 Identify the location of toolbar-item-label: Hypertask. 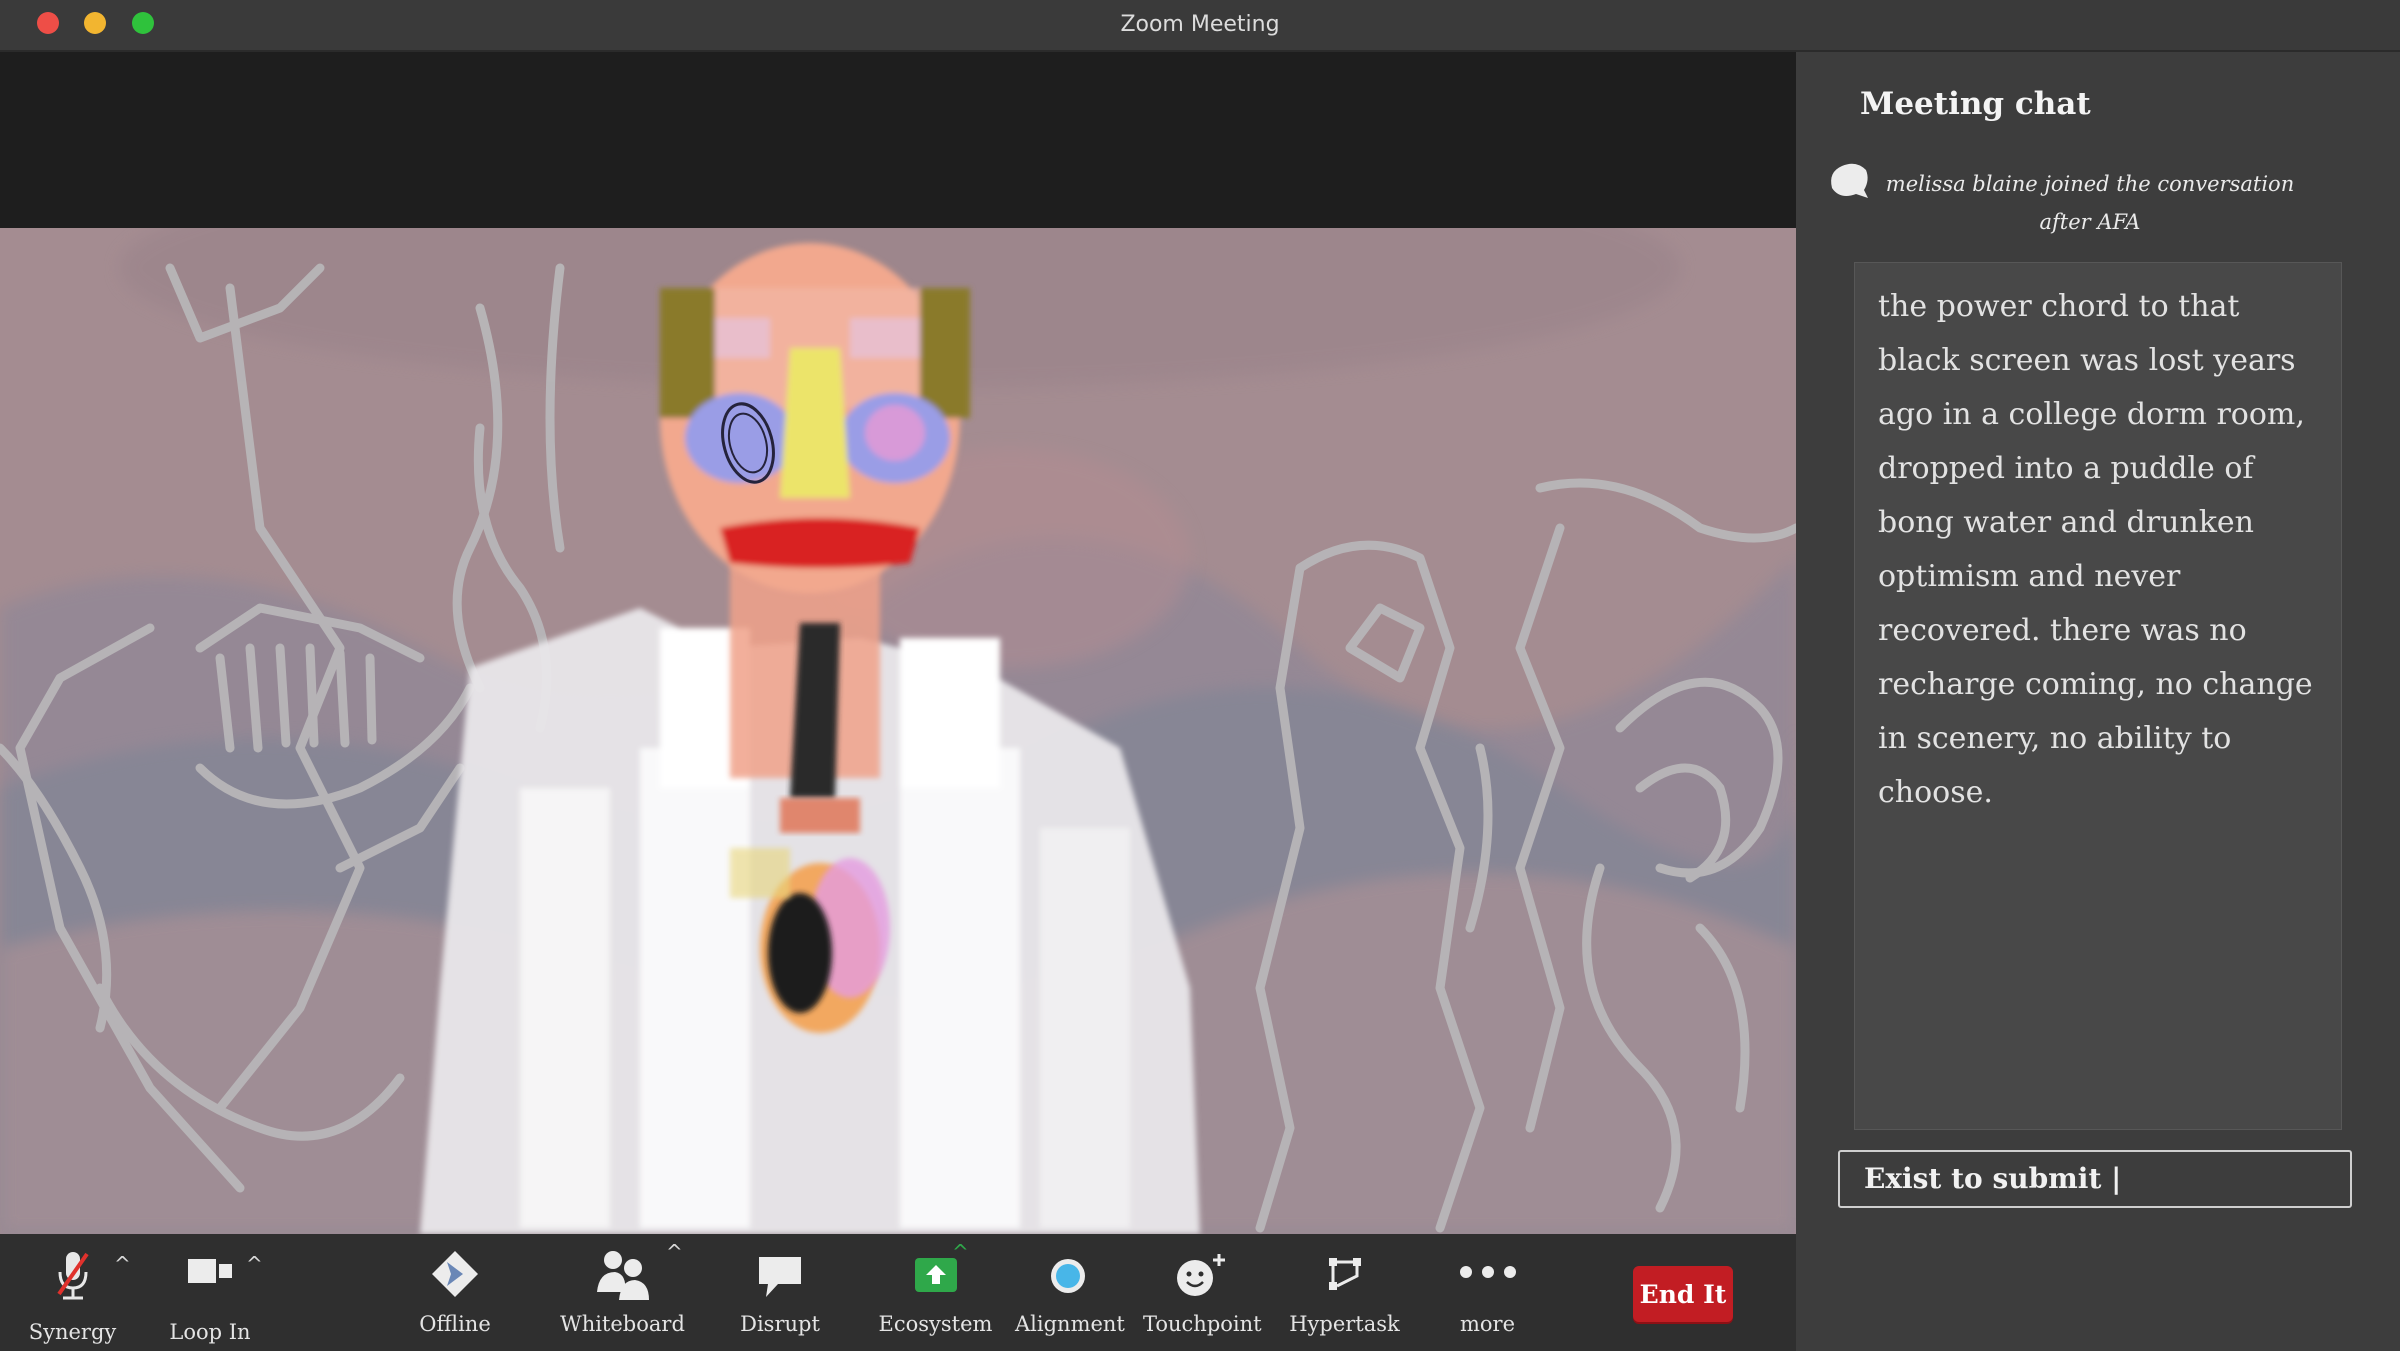
(1344, 1324).